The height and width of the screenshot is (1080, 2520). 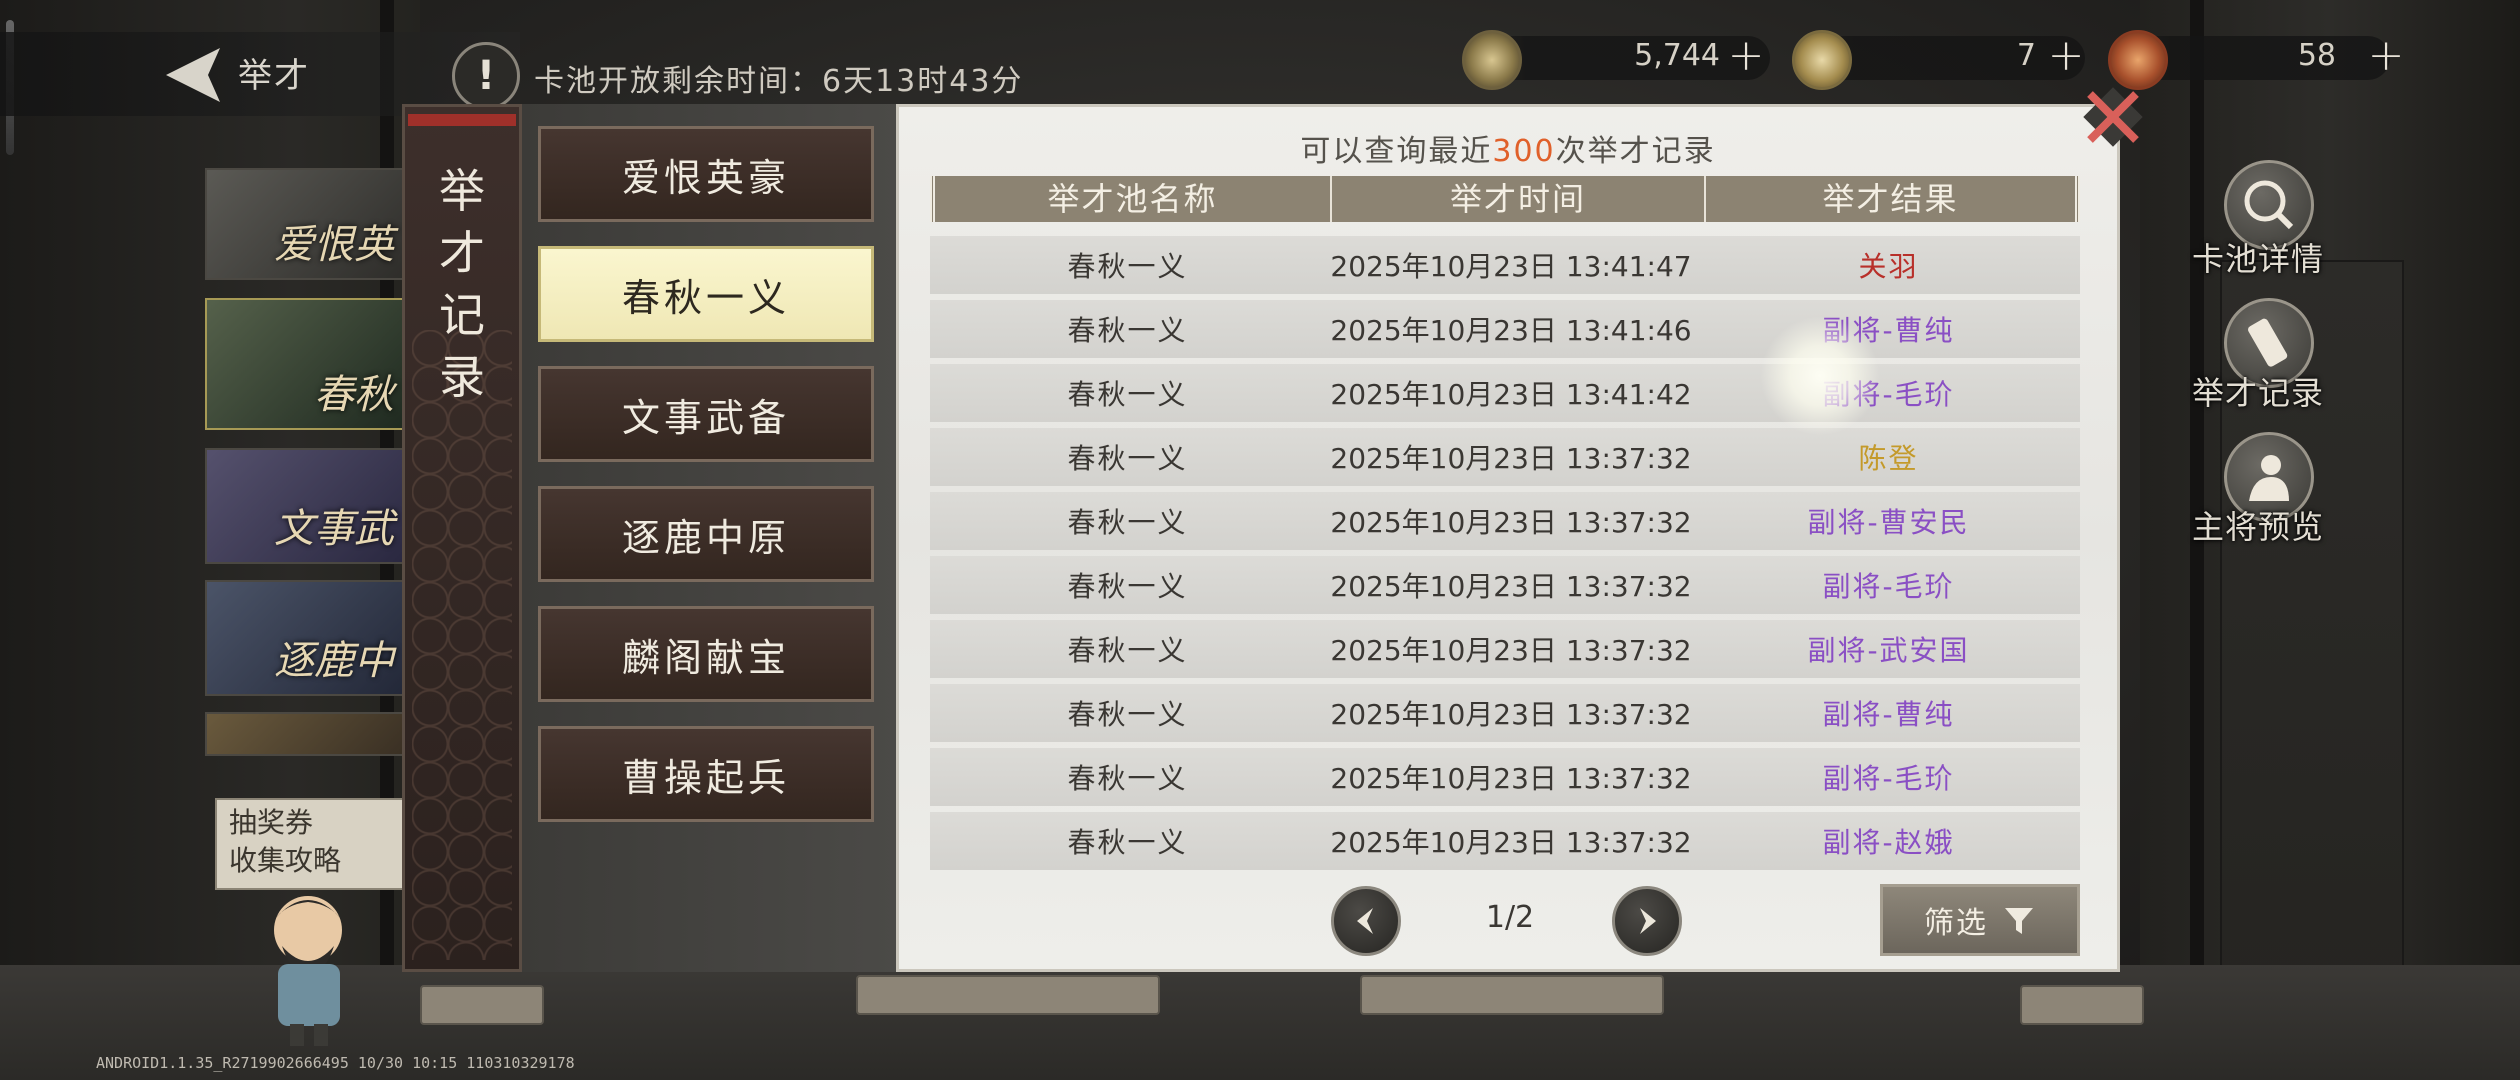 What do you see at coordinates (2258, 525) in the screenshot?
I see `general-preview-label: 主将预览` at bounding box center [2258, 525].